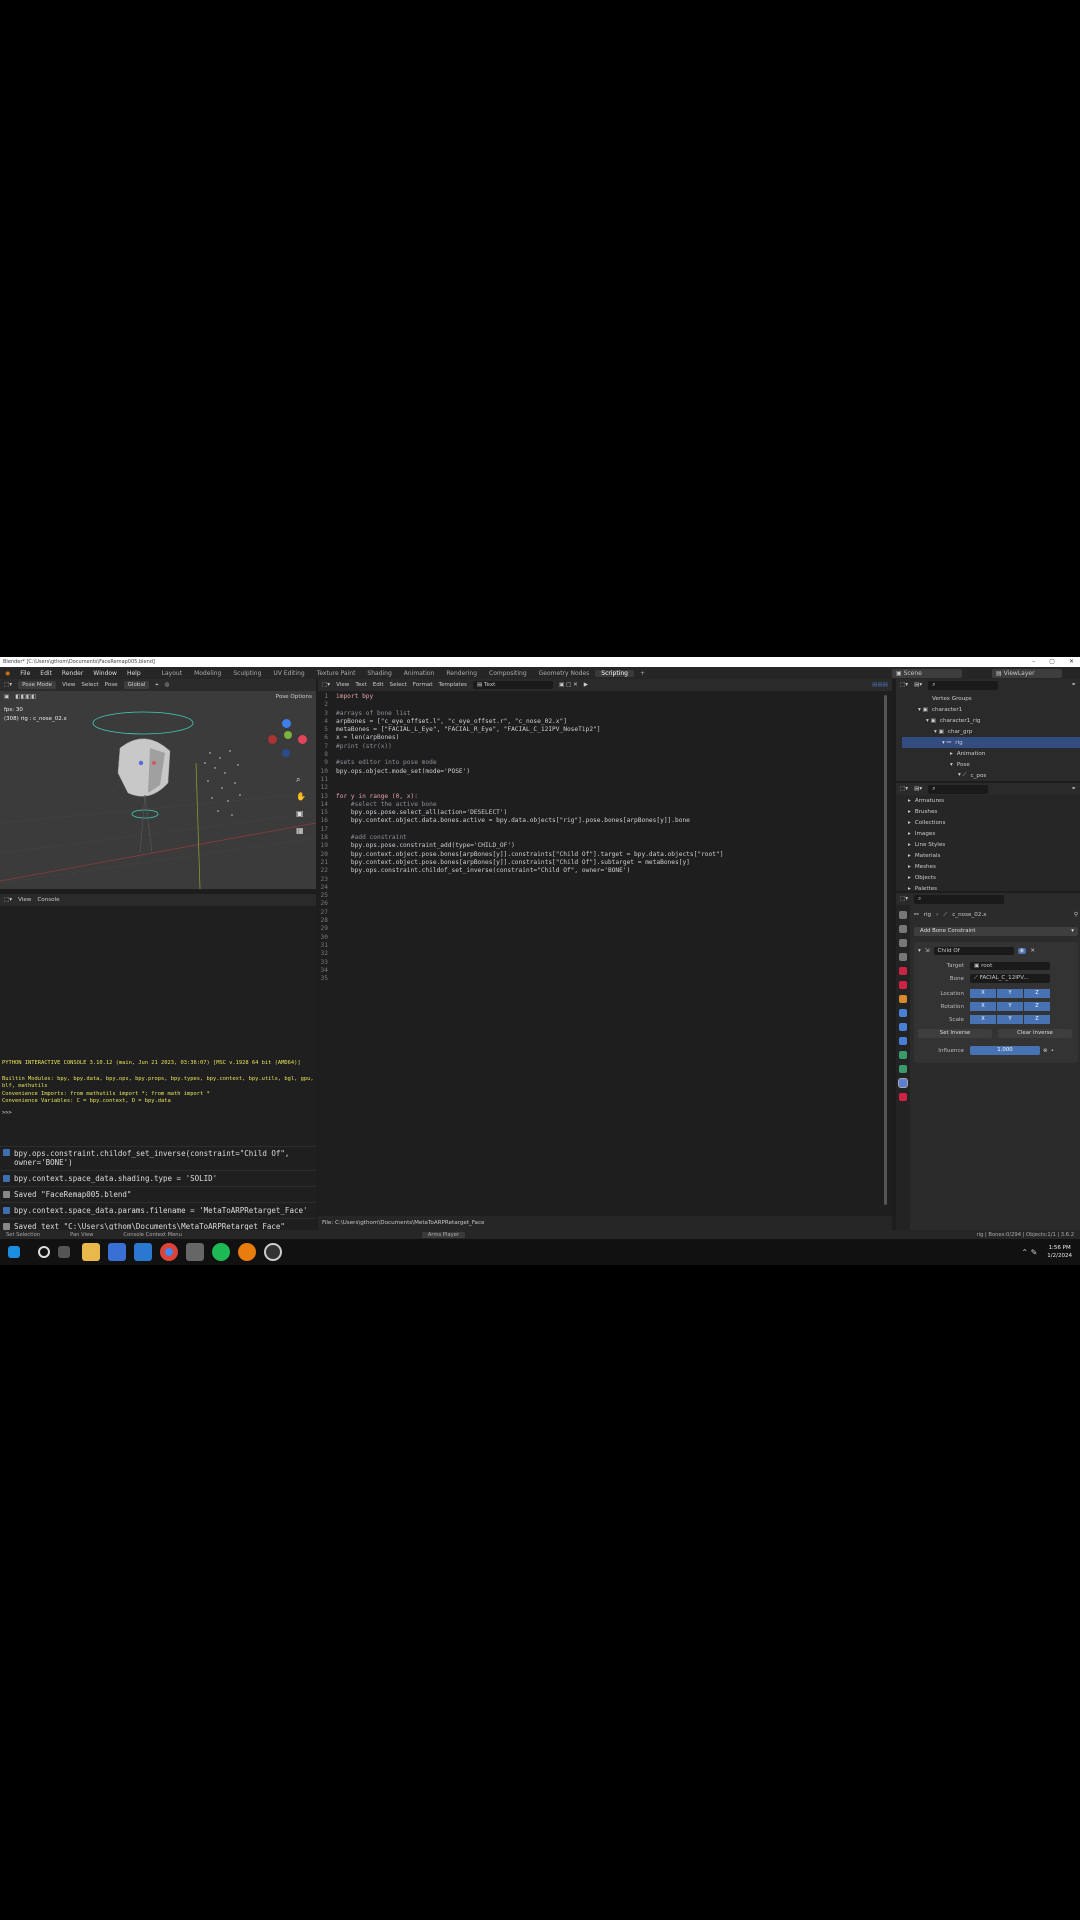 This screenshot has height=1920, width=1080. Describe the element at coordinates (288, 739) in the screenshot. I see `navigation-gizmo` at that location.